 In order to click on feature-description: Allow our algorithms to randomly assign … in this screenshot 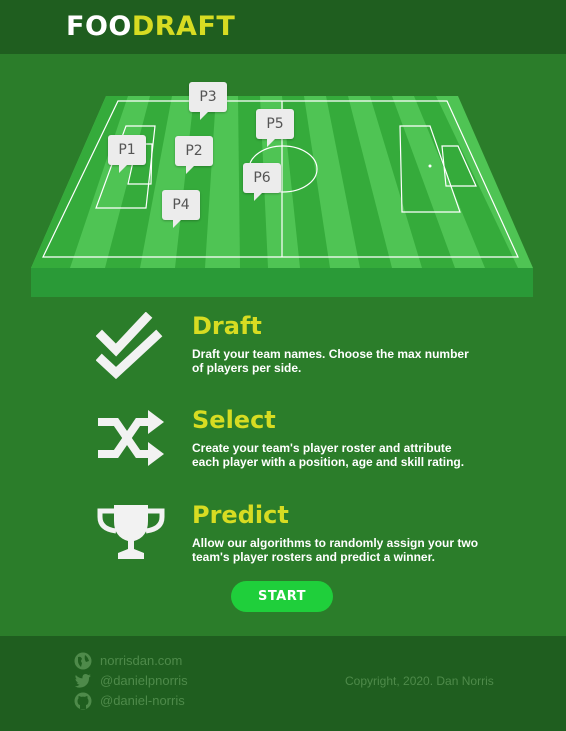, I will do `click(335, 550)`.